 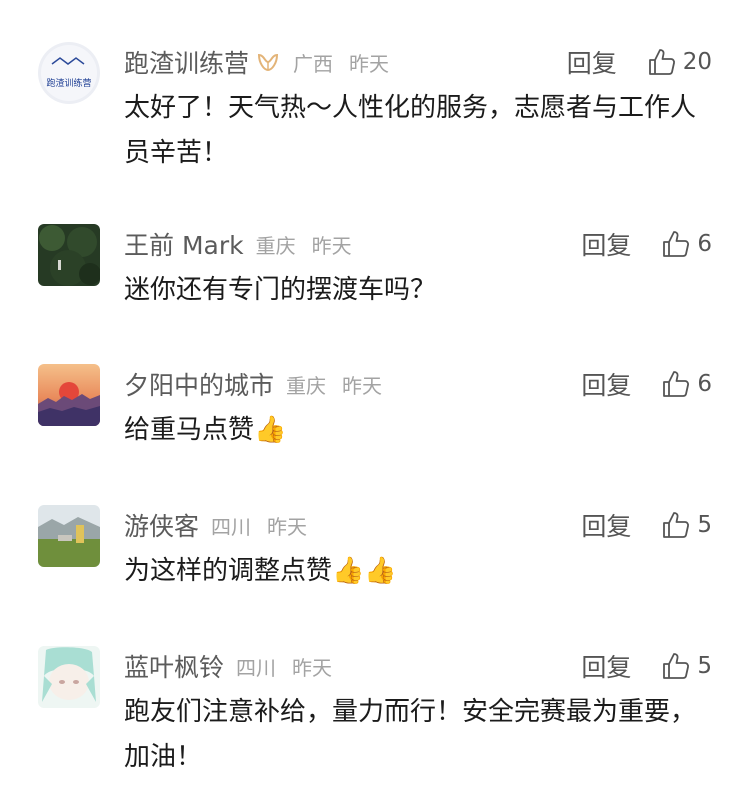 What do you see at coordinates (184, 244) in the screenshot?
I see `username: 王前 Mark` at bounding box center [184, 244].